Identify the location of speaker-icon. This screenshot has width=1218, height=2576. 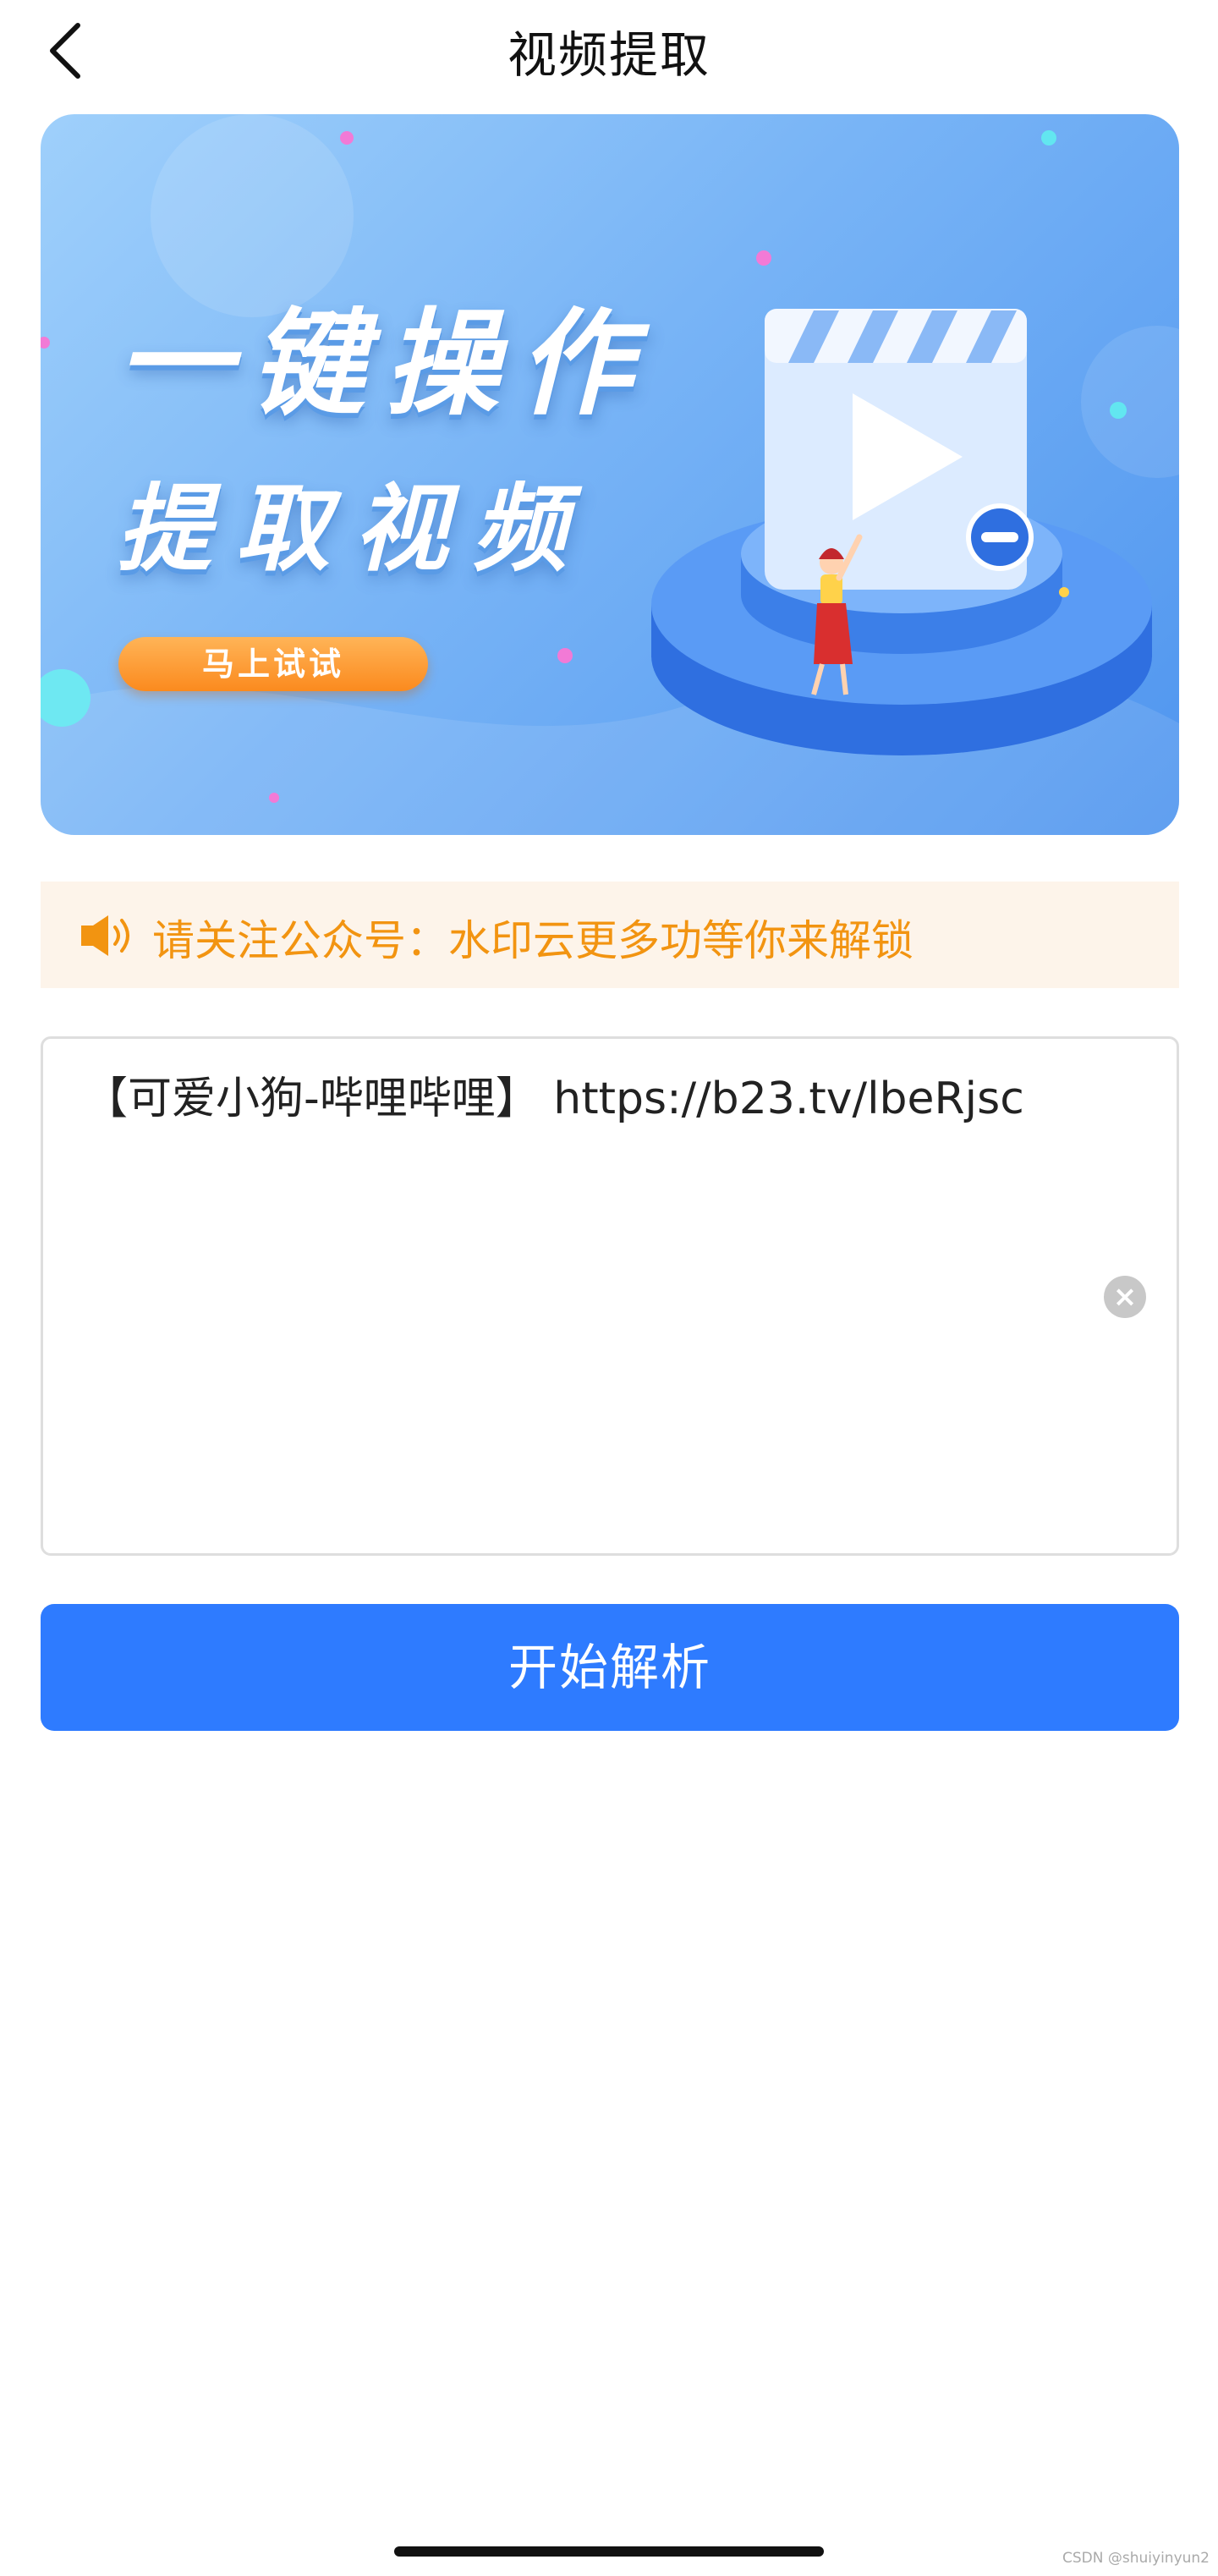
(105, 935).